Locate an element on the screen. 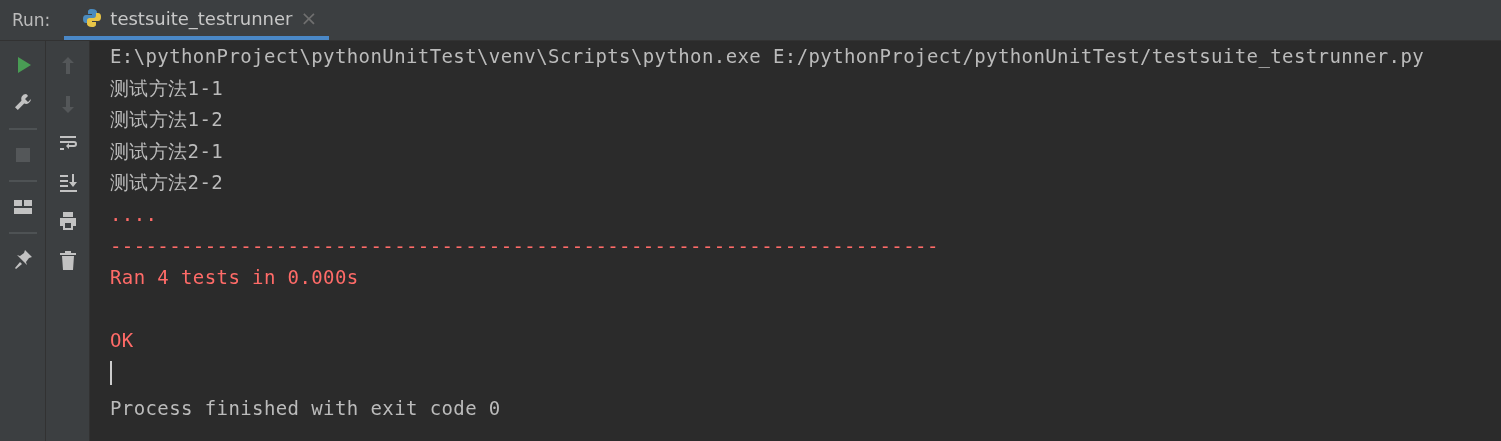 This screenshot has height=441, width=1501. console-line: OK is located at coordinates (122, 341).